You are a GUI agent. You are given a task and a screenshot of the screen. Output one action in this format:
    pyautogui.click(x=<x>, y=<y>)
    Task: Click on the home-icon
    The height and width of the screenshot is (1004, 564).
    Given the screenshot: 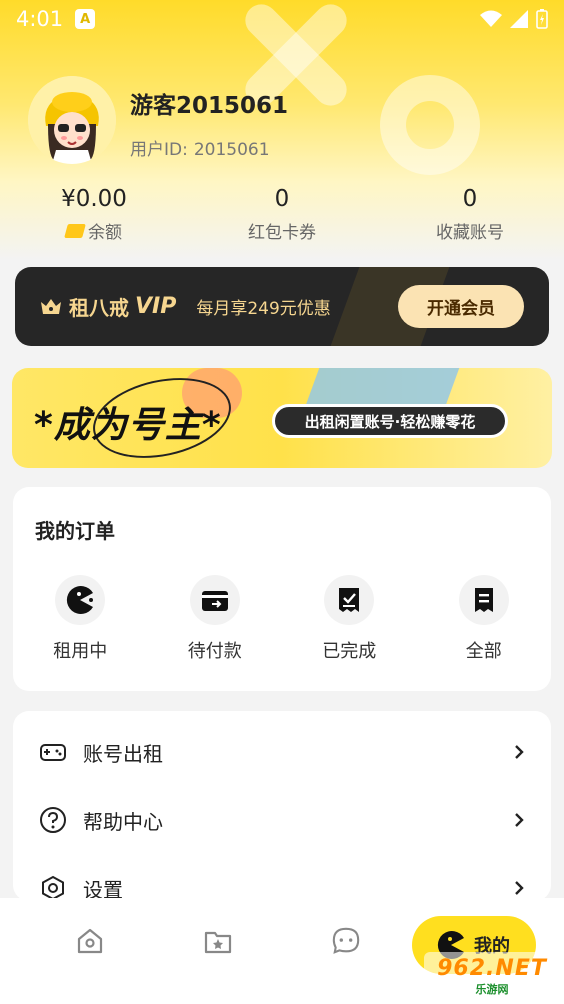 What is the action you would take?
    pyautogui.click(x=90, y=941)
    